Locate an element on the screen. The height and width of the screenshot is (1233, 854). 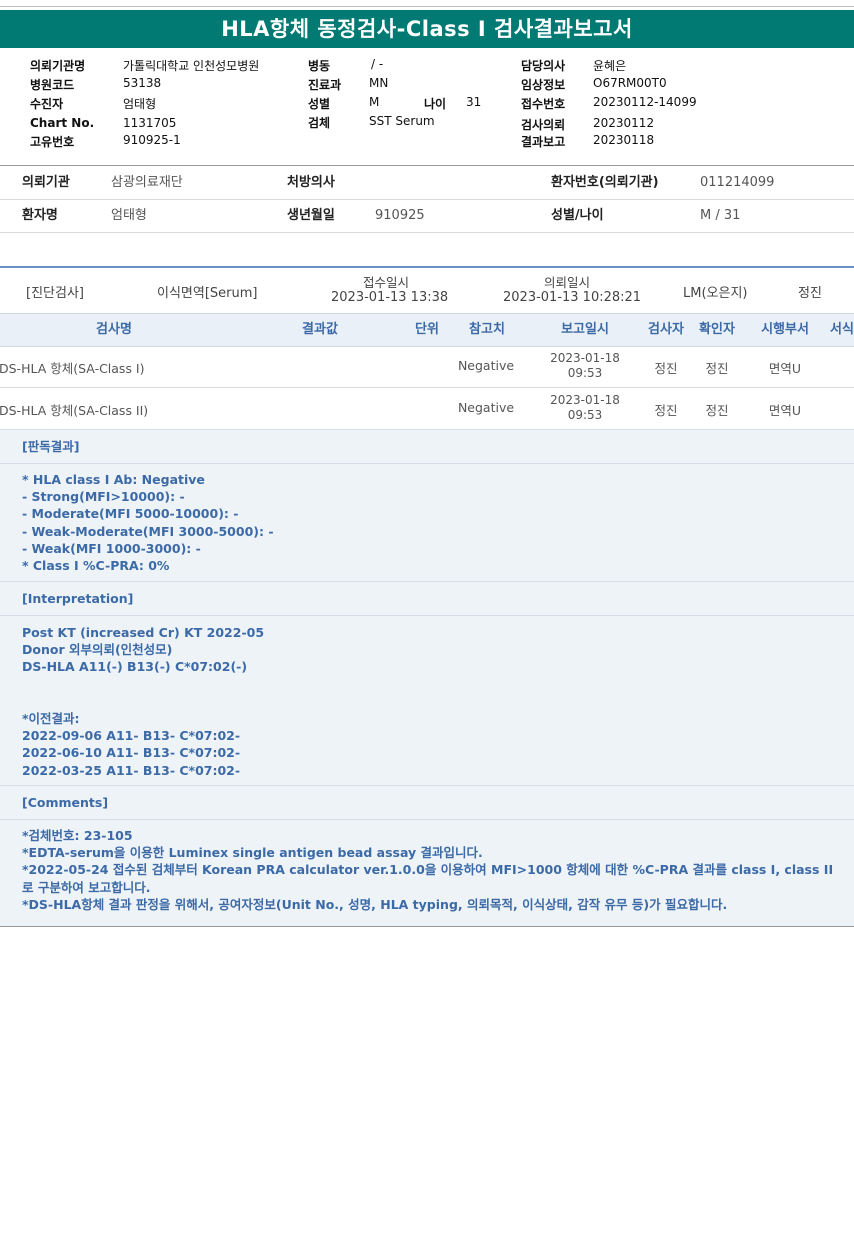
header-value-patient: 엄태형 is located at coordinates (140, 104).